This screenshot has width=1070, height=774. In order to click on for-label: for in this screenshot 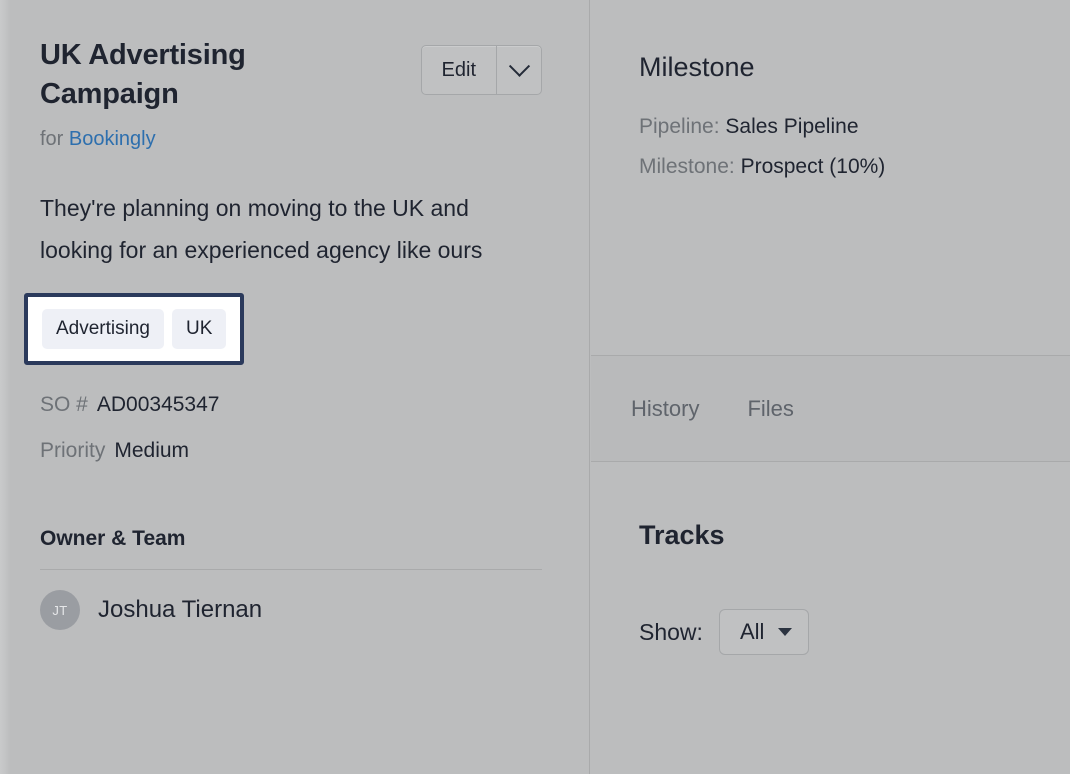, I will do `click(52, 139)`.